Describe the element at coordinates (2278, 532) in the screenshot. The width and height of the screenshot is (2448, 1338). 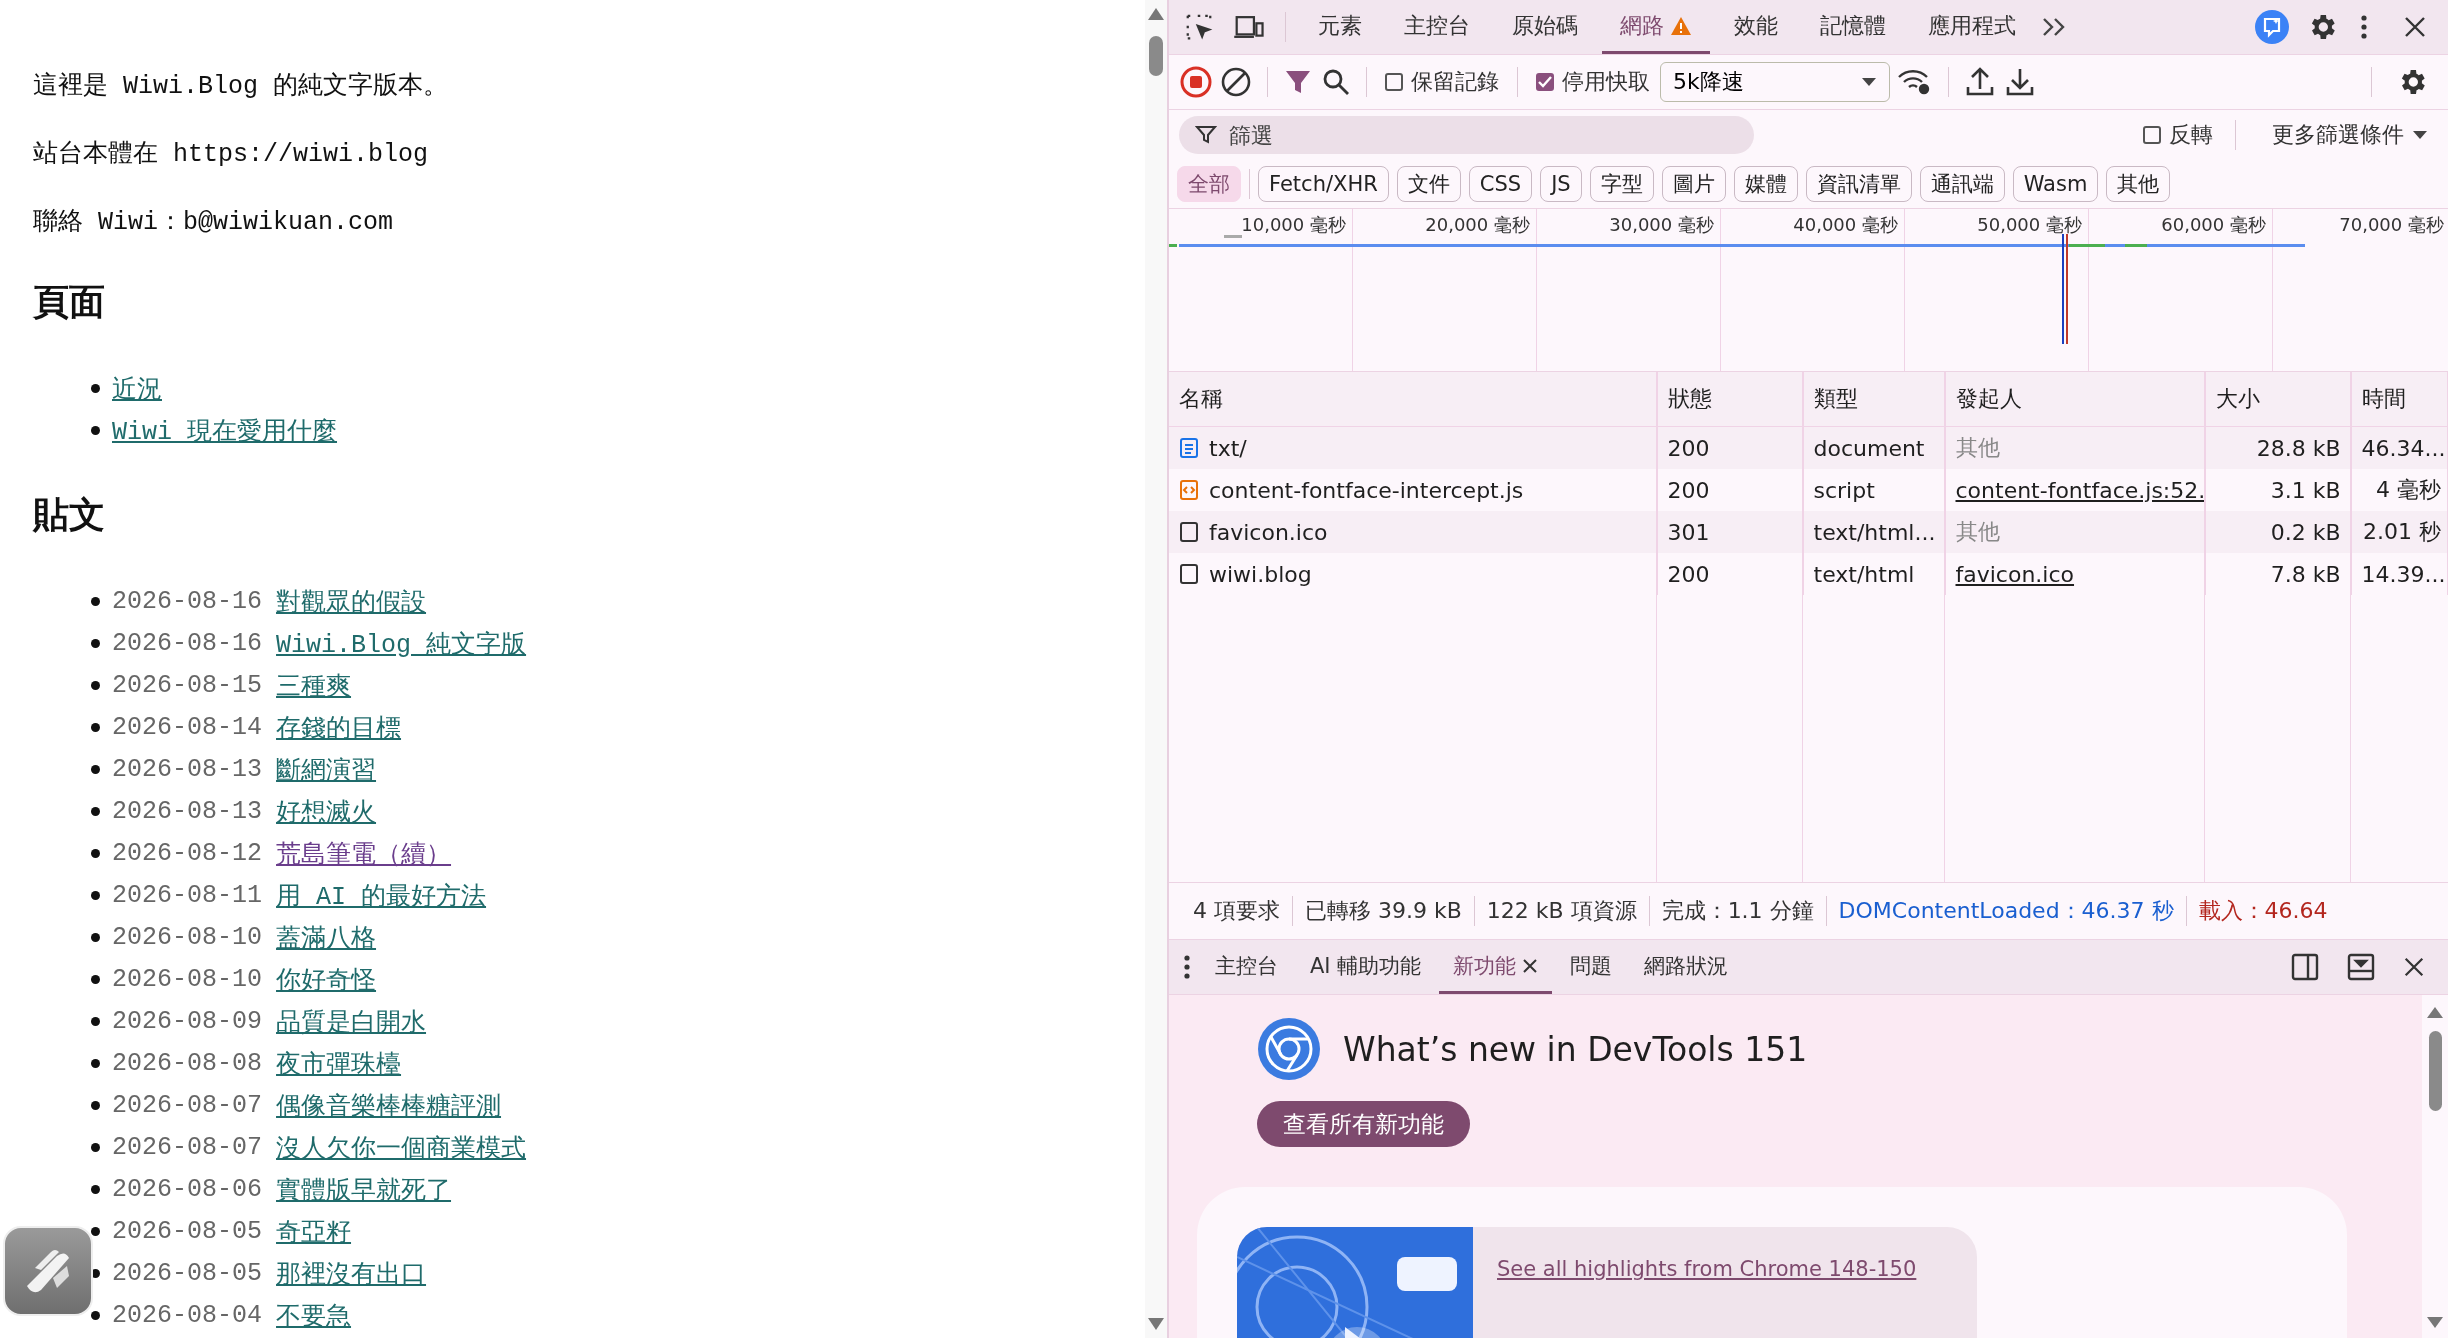
I see `table-cell: 0.2 kB` at that location.